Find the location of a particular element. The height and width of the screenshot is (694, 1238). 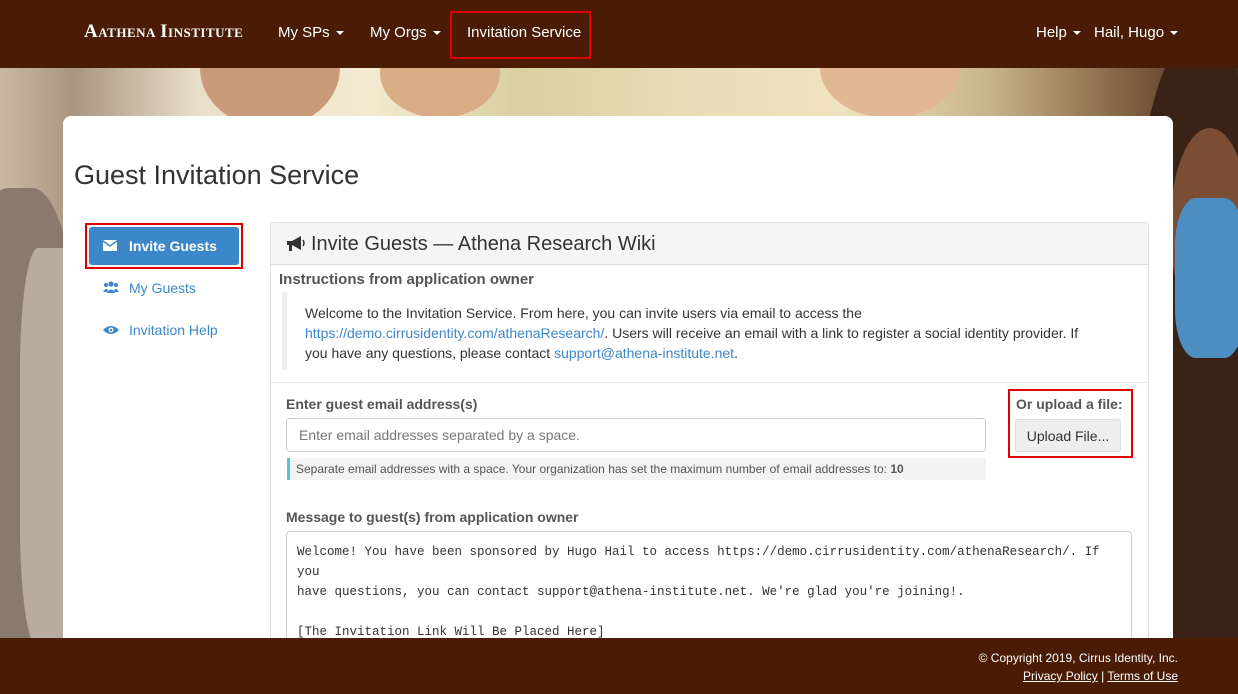

divider is located at coordinates (709, 382).